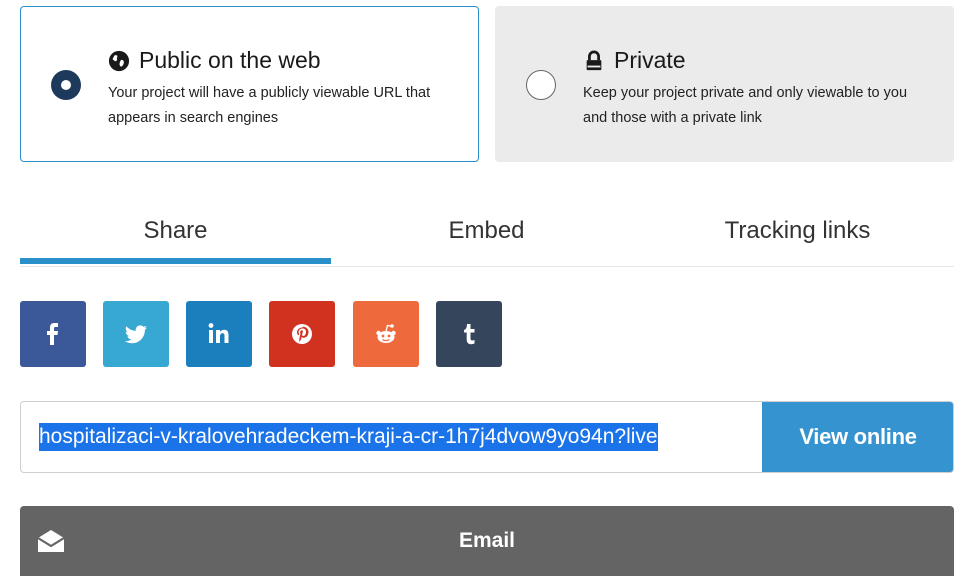  I want to click on facebook-icon, so click(52, 334).